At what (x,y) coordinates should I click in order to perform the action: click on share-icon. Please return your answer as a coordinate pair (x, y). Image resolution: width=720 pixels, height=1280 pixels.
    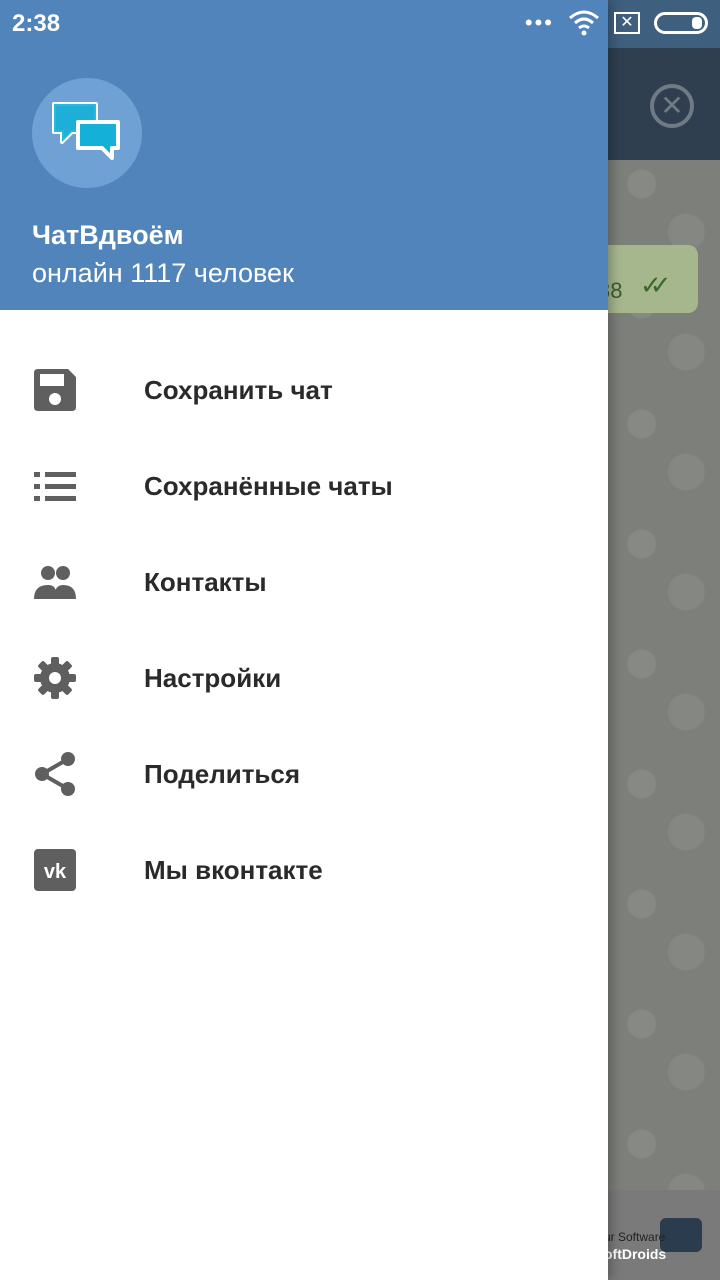
    Looking at the image, I should click on (55, 774).